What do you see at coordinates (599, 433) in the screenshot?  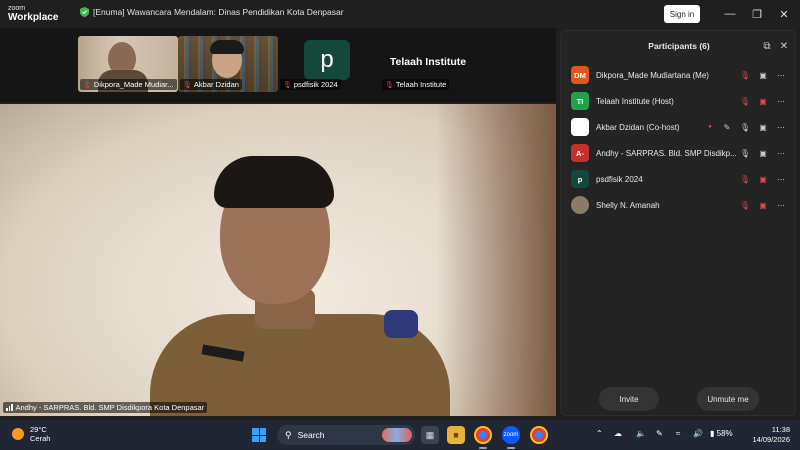 I see `chevron-up-icon: ⌃` at bounding box center [599, 433].